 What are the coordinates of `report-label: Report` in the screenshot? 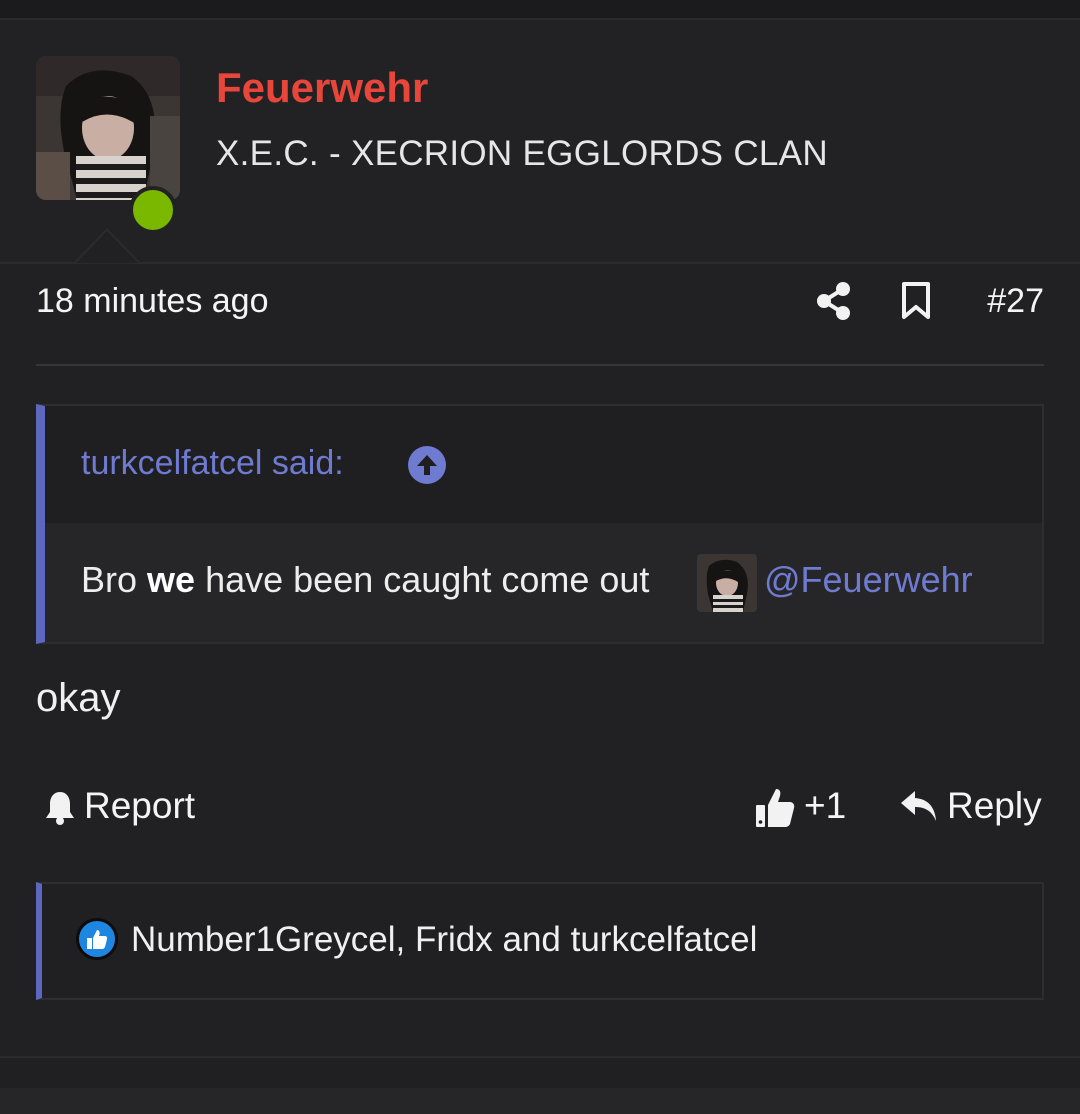 It's located at (140, 805).